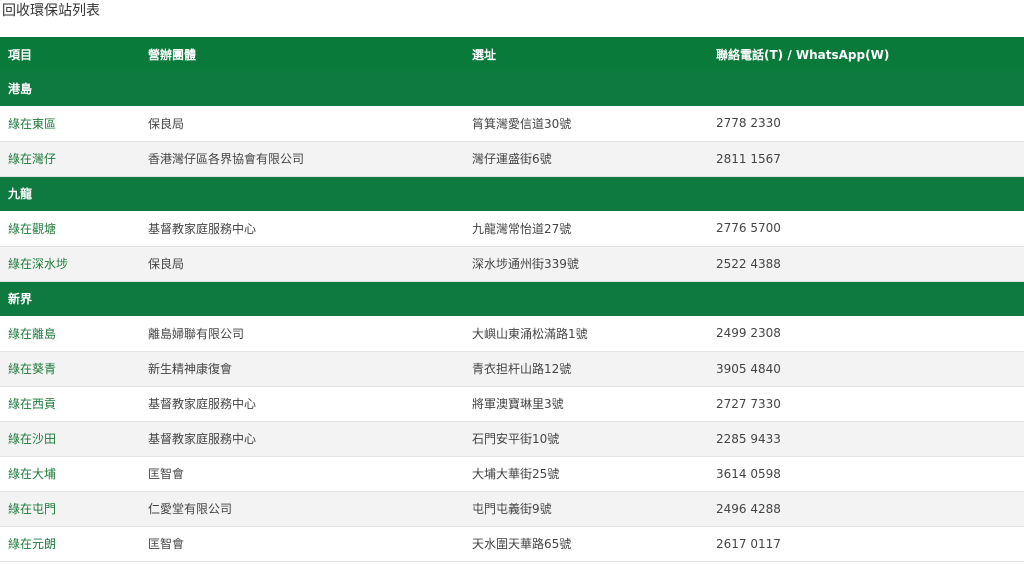 The height and width of the screenshot is (565, 1024). What do you see at coordinates (525, 264) in the screenshot?
I see `cell-address: 深水埗通州街339號` at bounding box center [525, 264].